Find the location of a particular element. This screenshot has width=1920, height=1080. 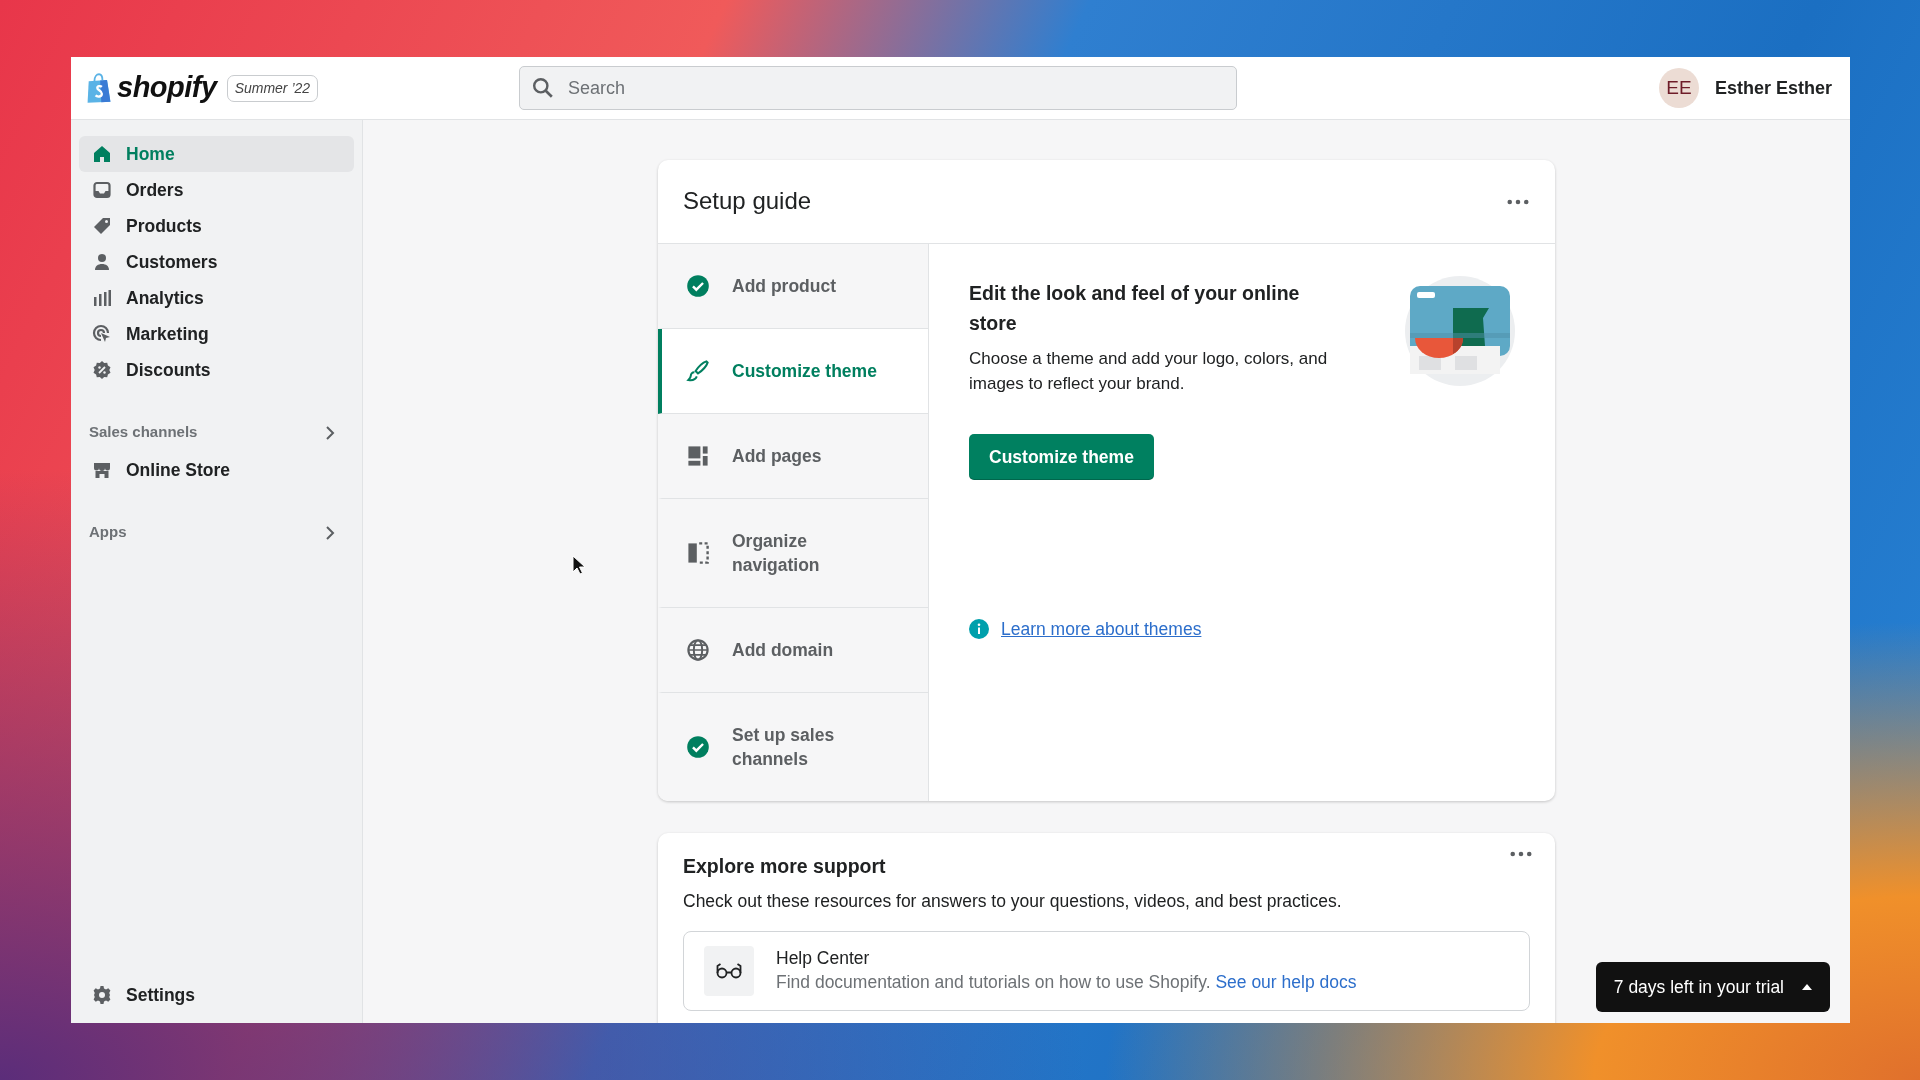

section-heading: Apps is located at coordinates (108, 531).